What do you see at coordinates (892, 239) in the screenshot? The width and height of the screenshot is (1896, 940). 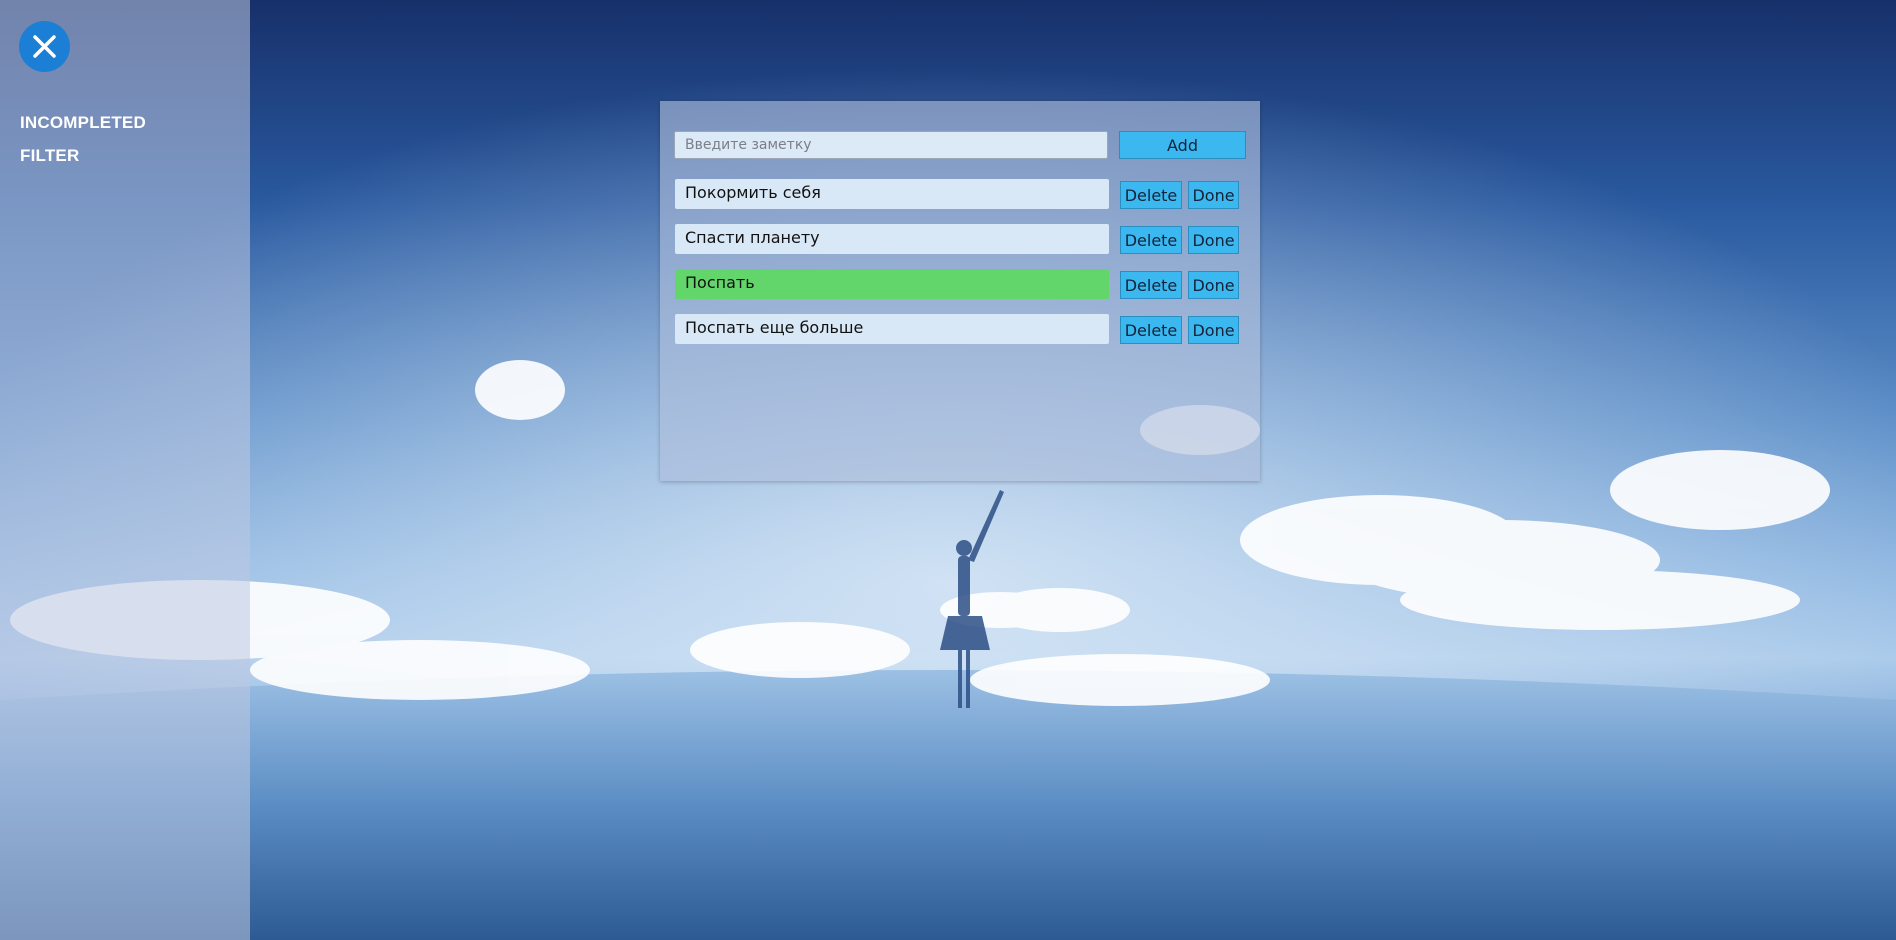 I see `task-text: Спасти планету` at bounding box center [892, 239].